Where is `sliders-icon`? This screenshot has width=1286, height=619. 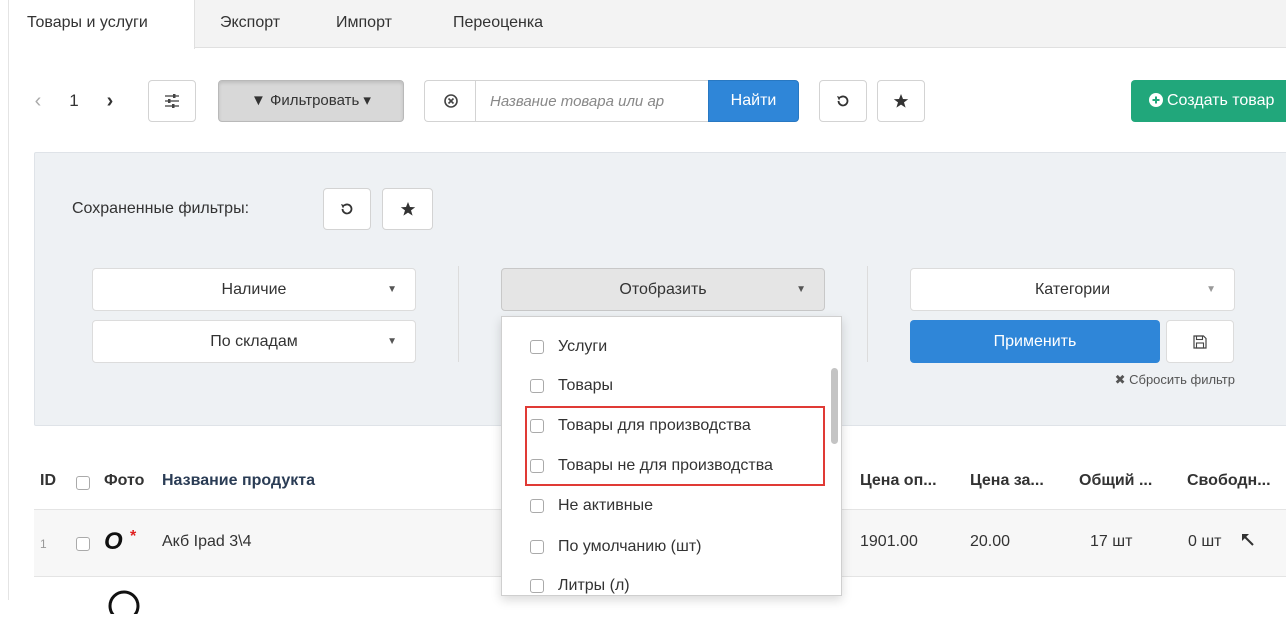
sliders-icon is located at coordinates (172, 101).